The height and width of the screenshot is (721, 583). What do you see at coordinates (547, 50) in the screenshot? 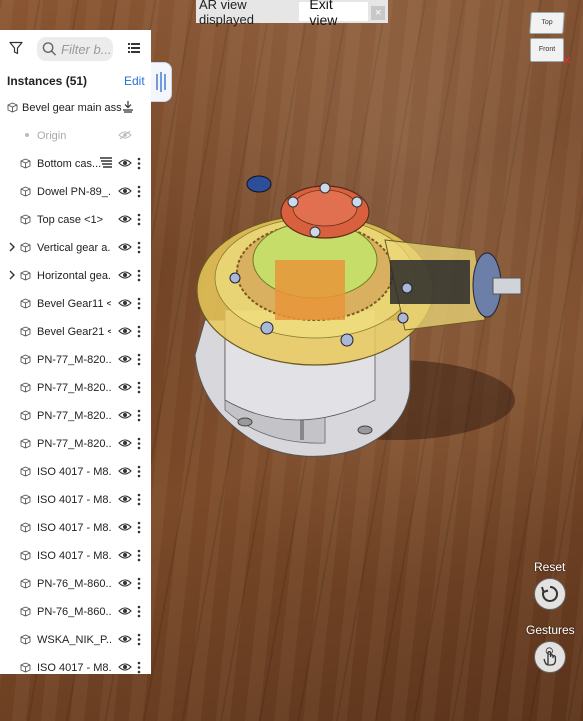
I see `view-cube-front-face: Front` at bounding box center [547, 50].